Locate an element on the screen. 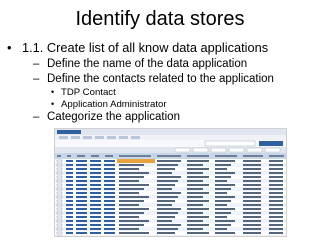 The width and height of the screenshot is (320, 240). bullet-text: TDP Contact is located at coordinates (88, 92).